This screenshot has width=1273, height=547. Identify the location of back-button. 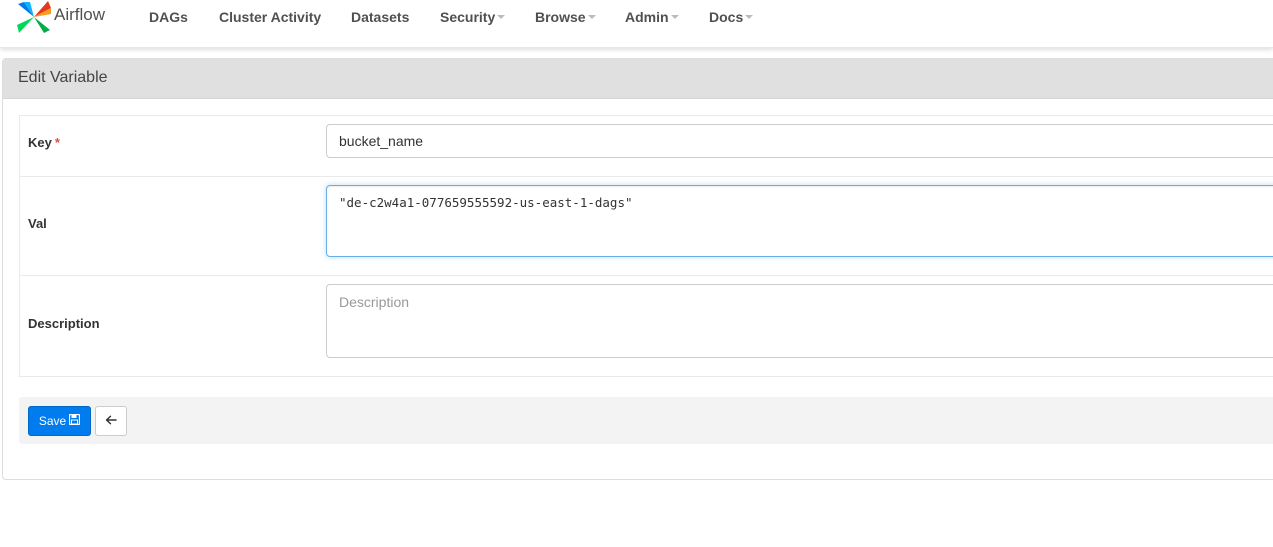
(111, 421).